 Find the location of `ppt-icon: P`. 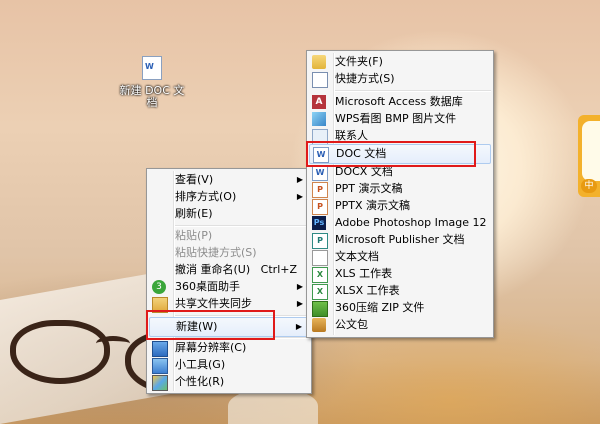

ppt-icon: P is located at coordinates (320, 190).